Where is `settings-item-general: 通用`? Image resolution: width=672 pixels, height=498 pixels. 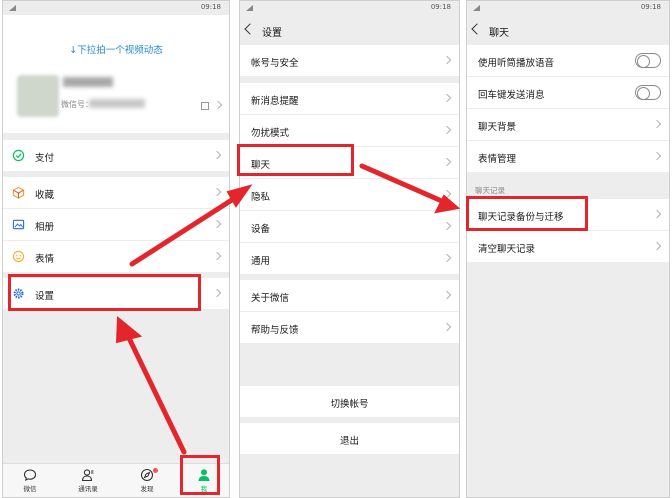 settings-item-general: 通用 is located at coordinates (349, 259).